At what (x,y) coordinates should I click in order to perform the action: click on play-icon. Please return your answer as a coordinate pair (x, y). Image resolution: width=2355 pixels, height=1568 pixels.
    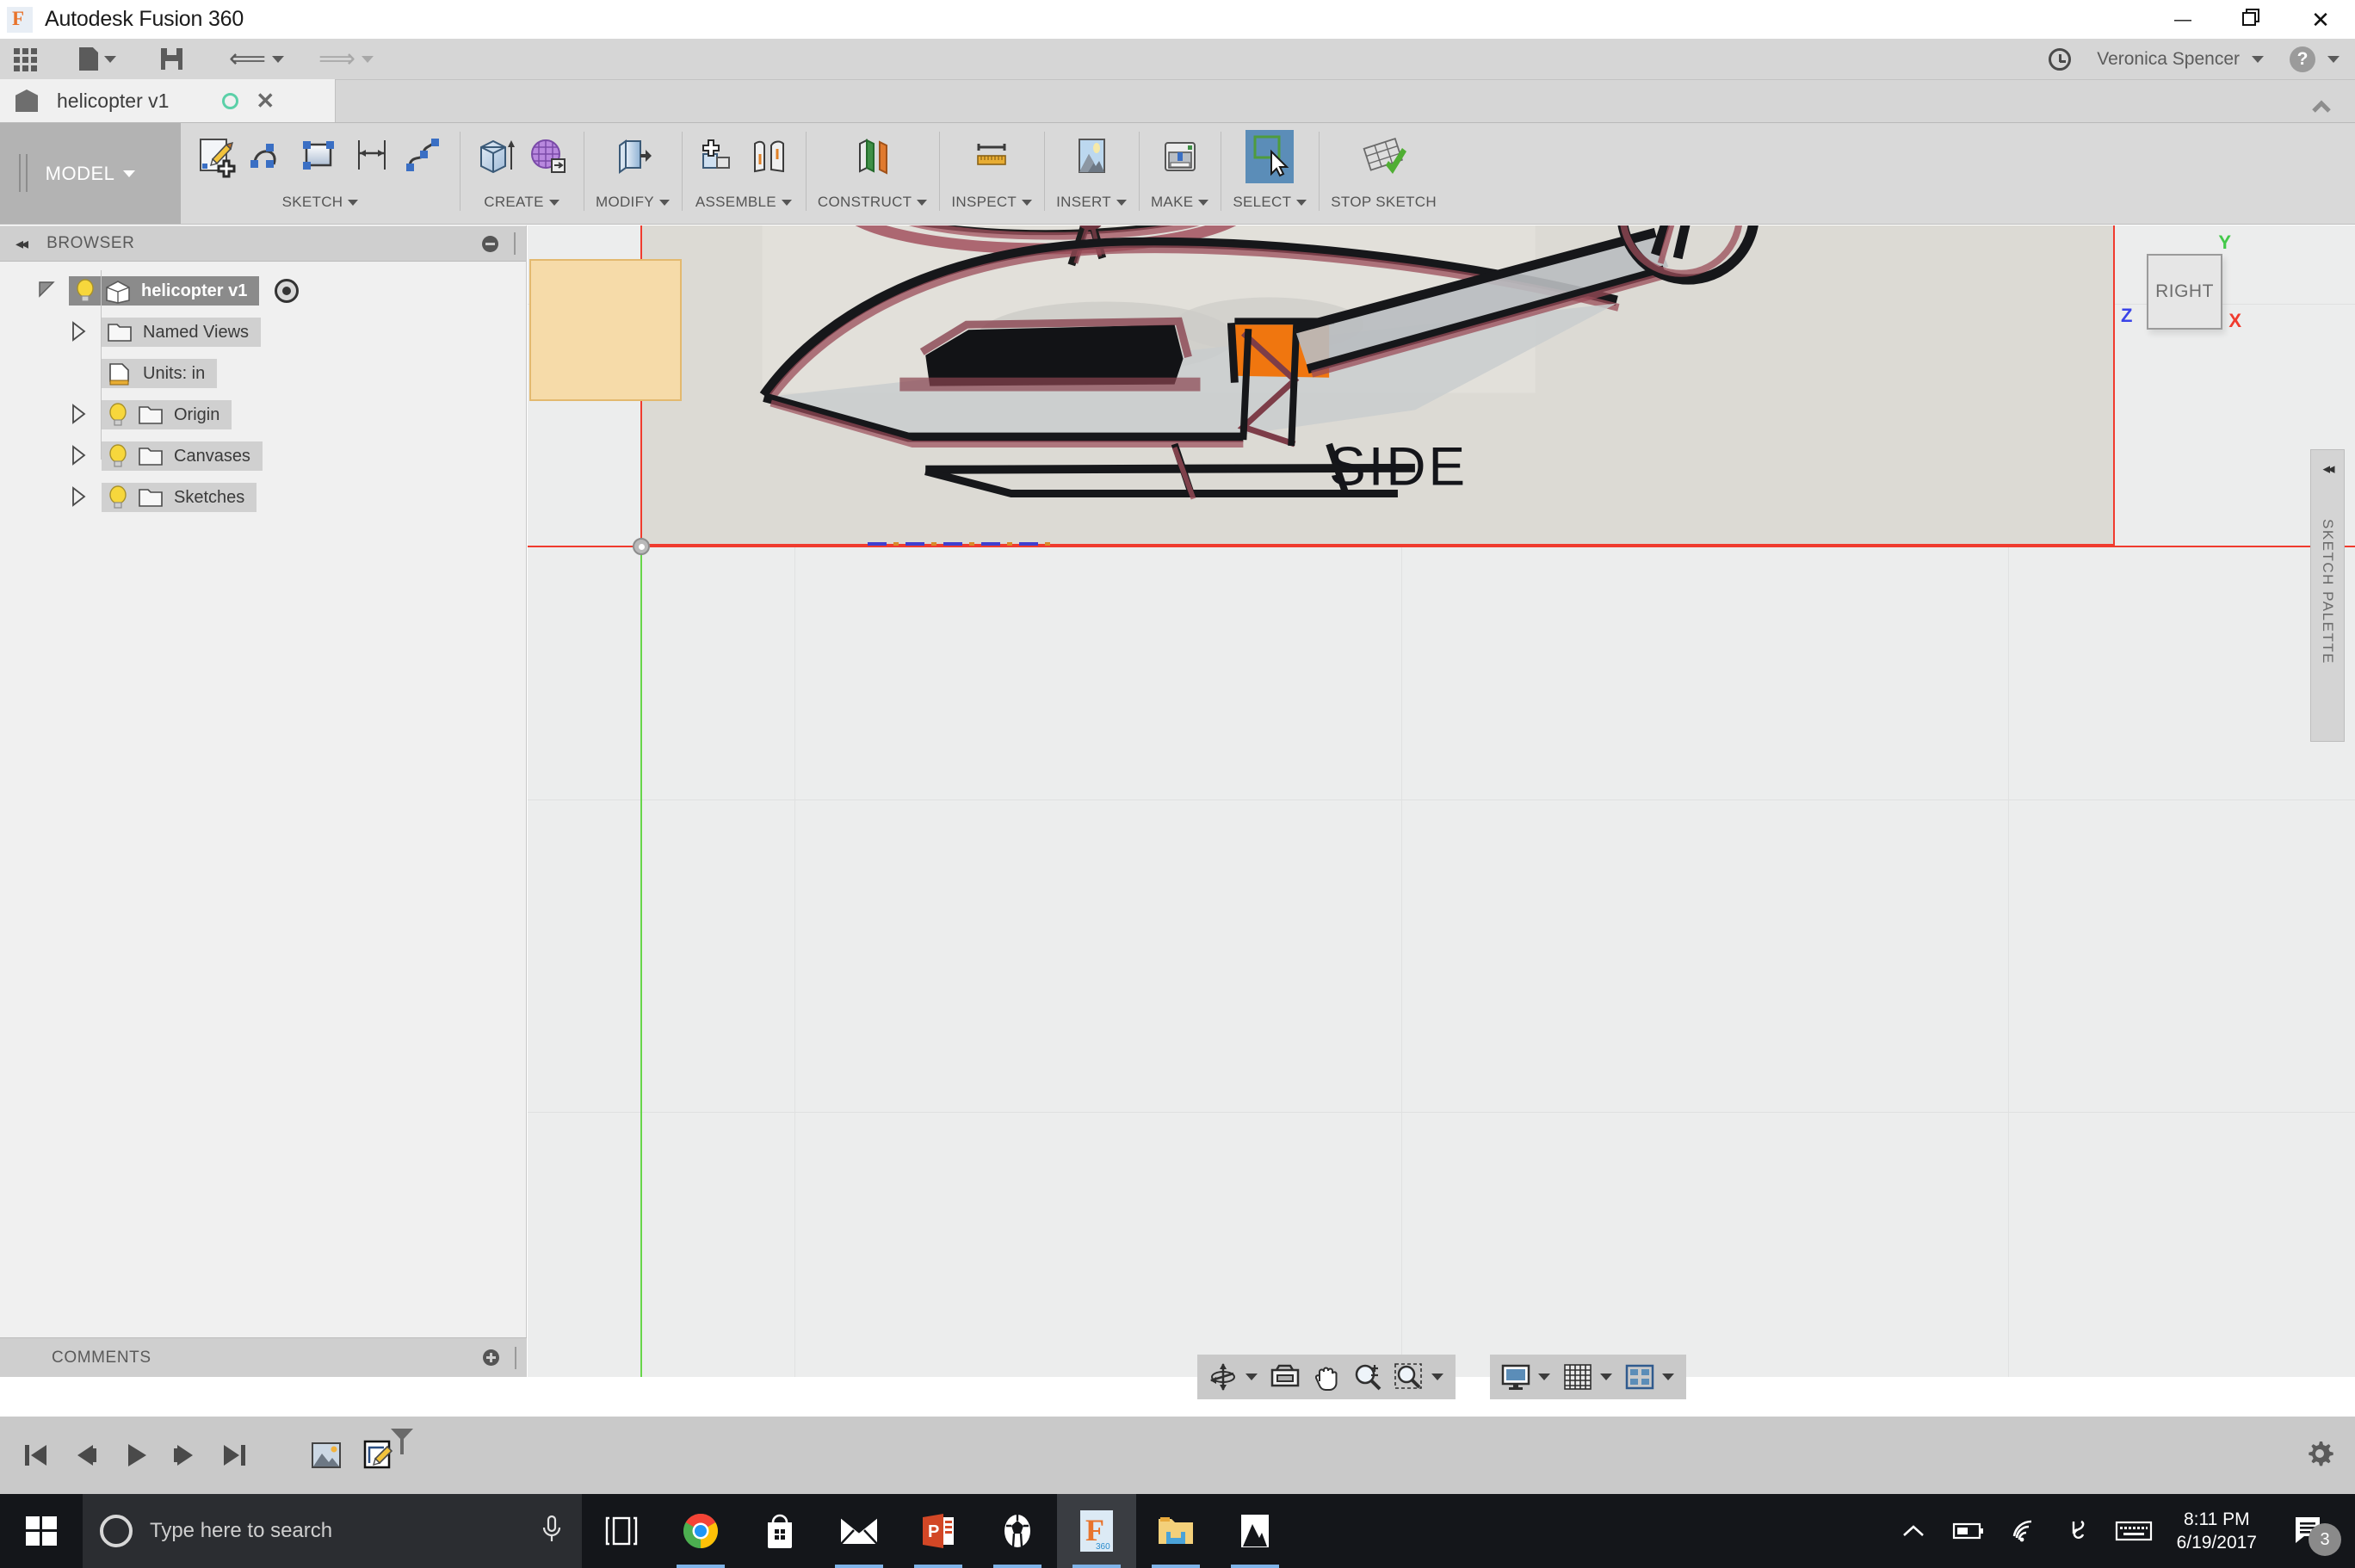
    Looking at the image, I should click on (135, 1455).